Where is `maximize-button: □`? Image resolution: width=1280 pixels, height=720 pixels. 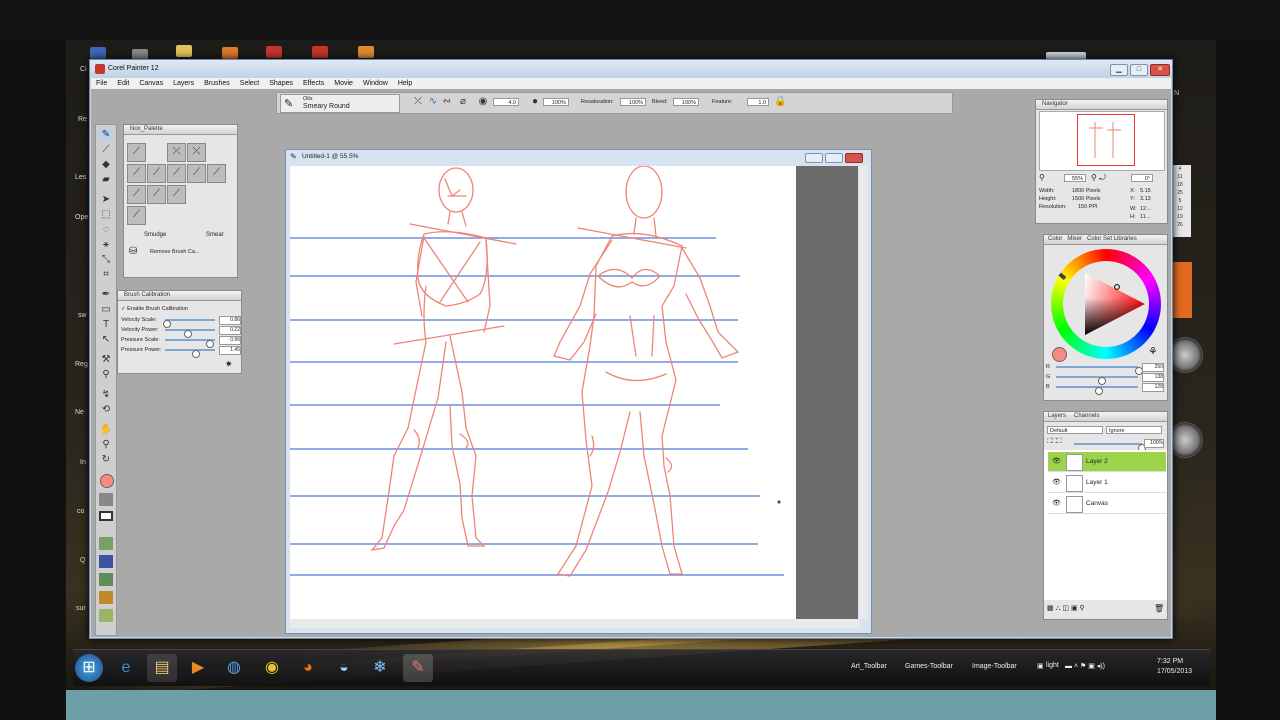
maximize-button: □ is located at coordinates (1139, 70).